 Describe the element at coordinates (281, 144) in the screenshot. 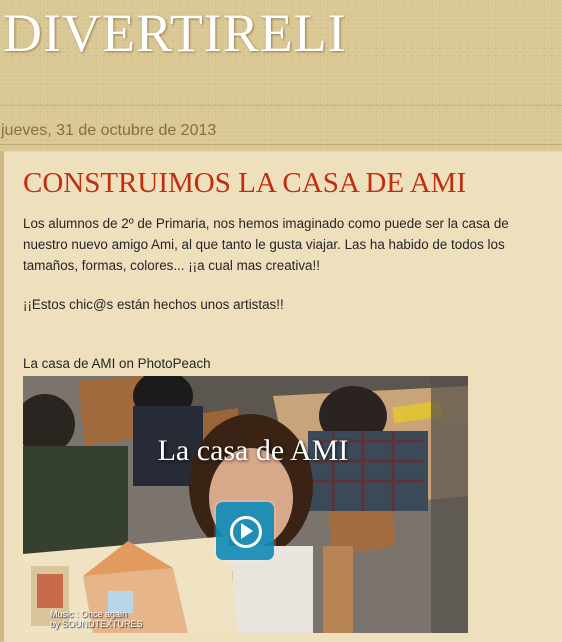

I see `date-divider` at that location.